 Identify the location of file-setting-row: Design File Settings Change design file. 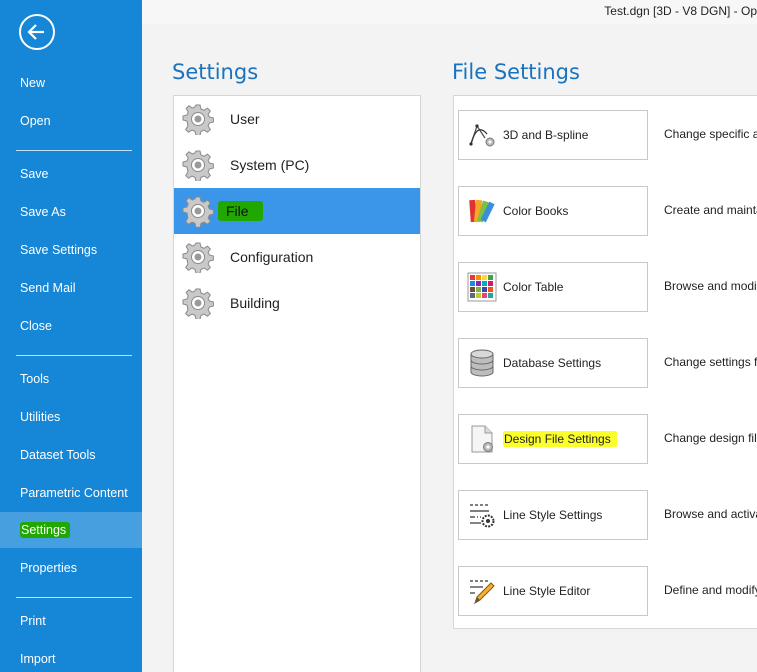
(607, 439).